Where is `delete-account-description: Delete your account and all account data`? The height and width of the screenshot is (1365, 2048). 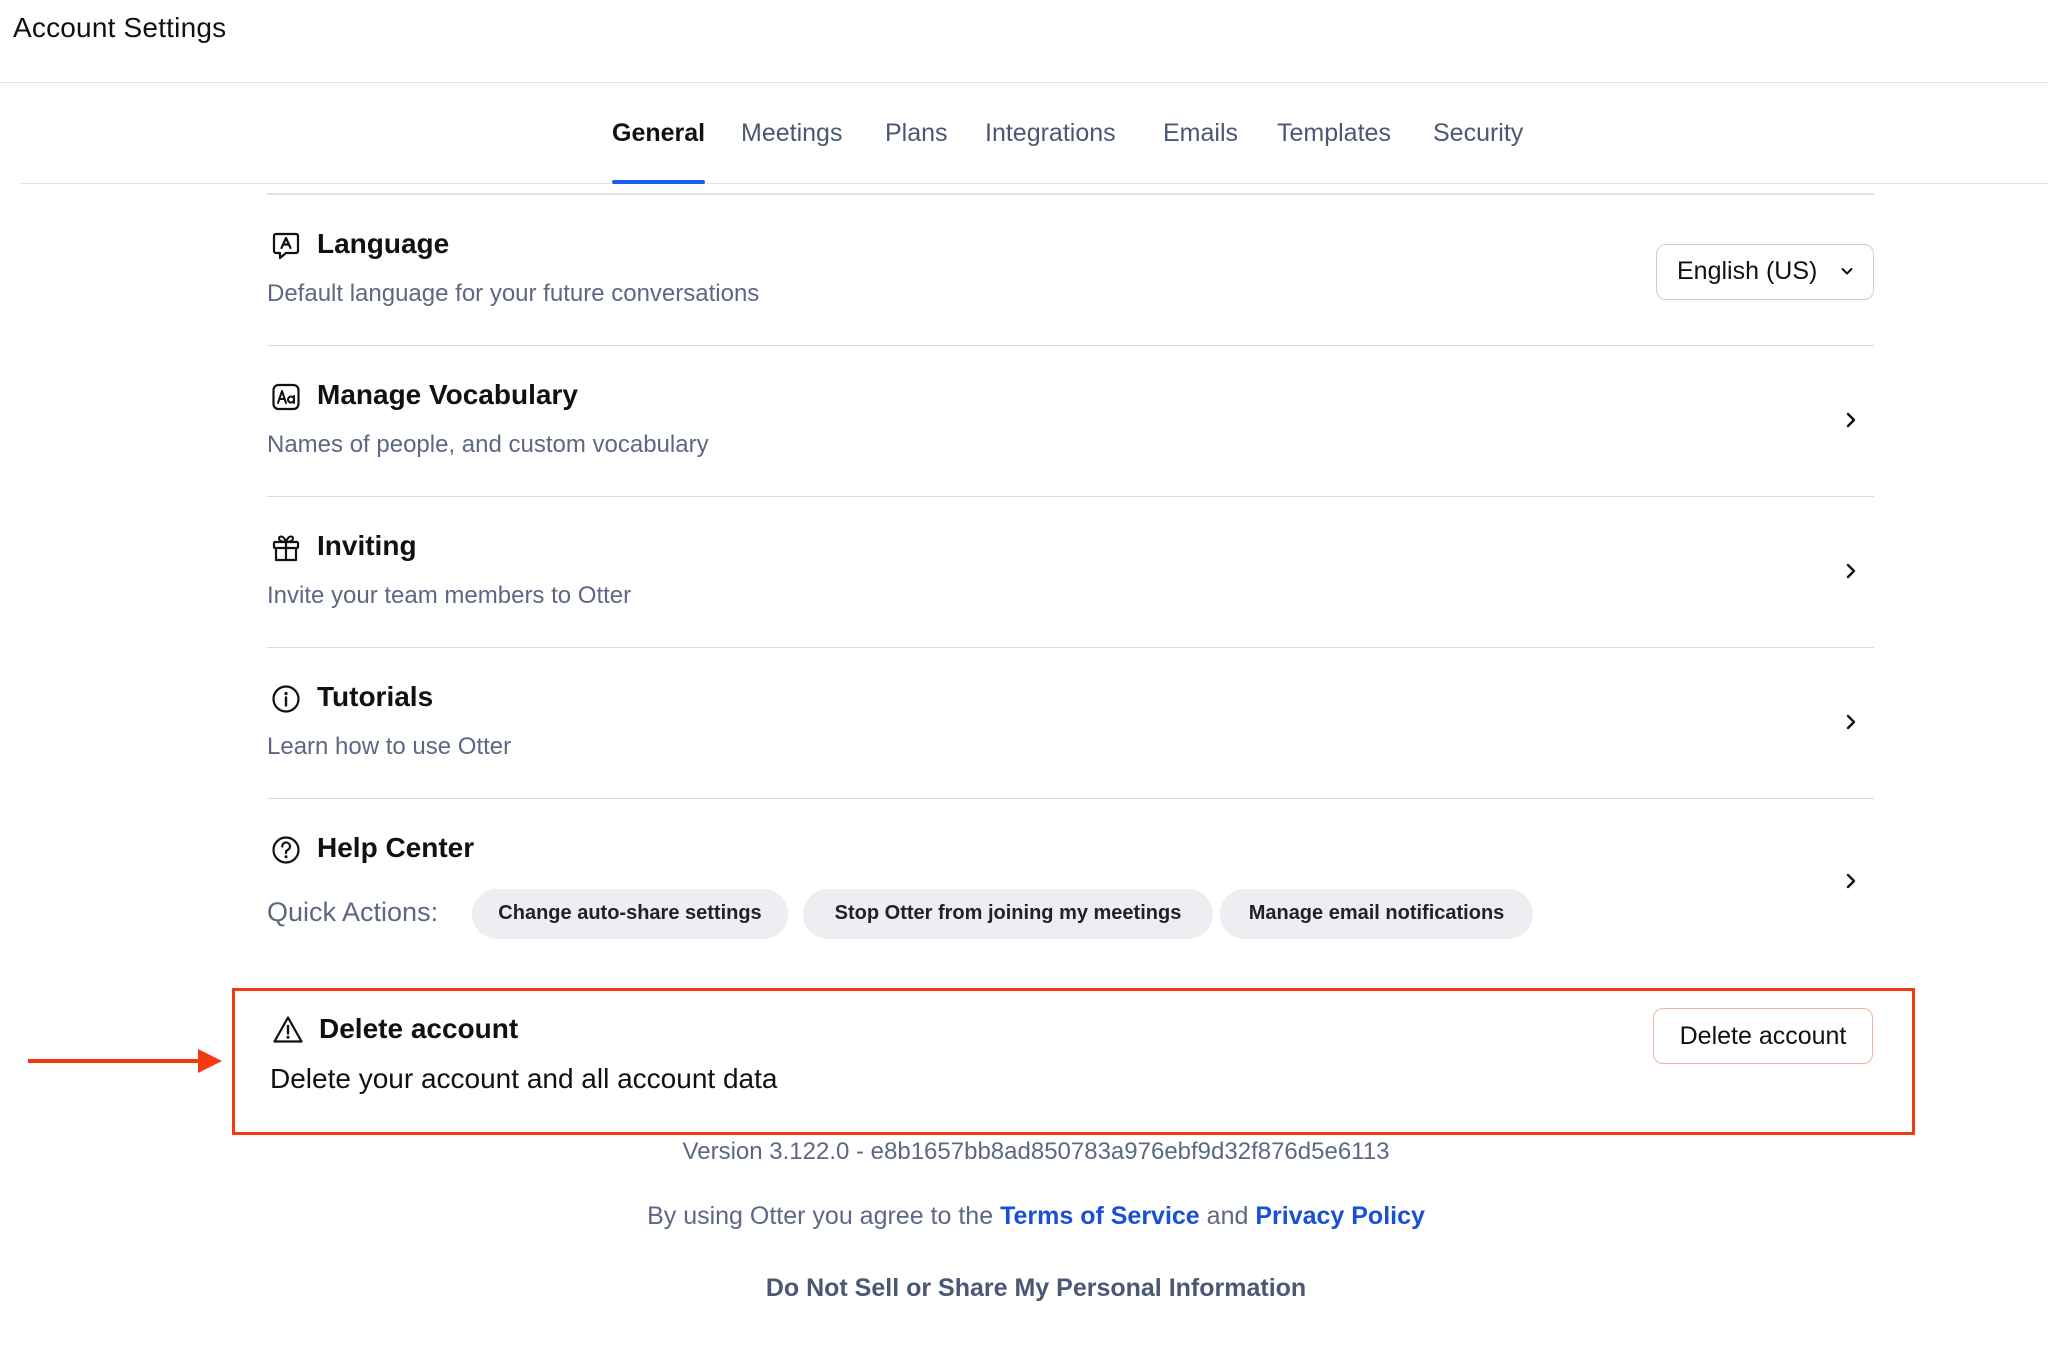 delete-account-description: Delete your account and all account data is located at coordinates (524, 1078).